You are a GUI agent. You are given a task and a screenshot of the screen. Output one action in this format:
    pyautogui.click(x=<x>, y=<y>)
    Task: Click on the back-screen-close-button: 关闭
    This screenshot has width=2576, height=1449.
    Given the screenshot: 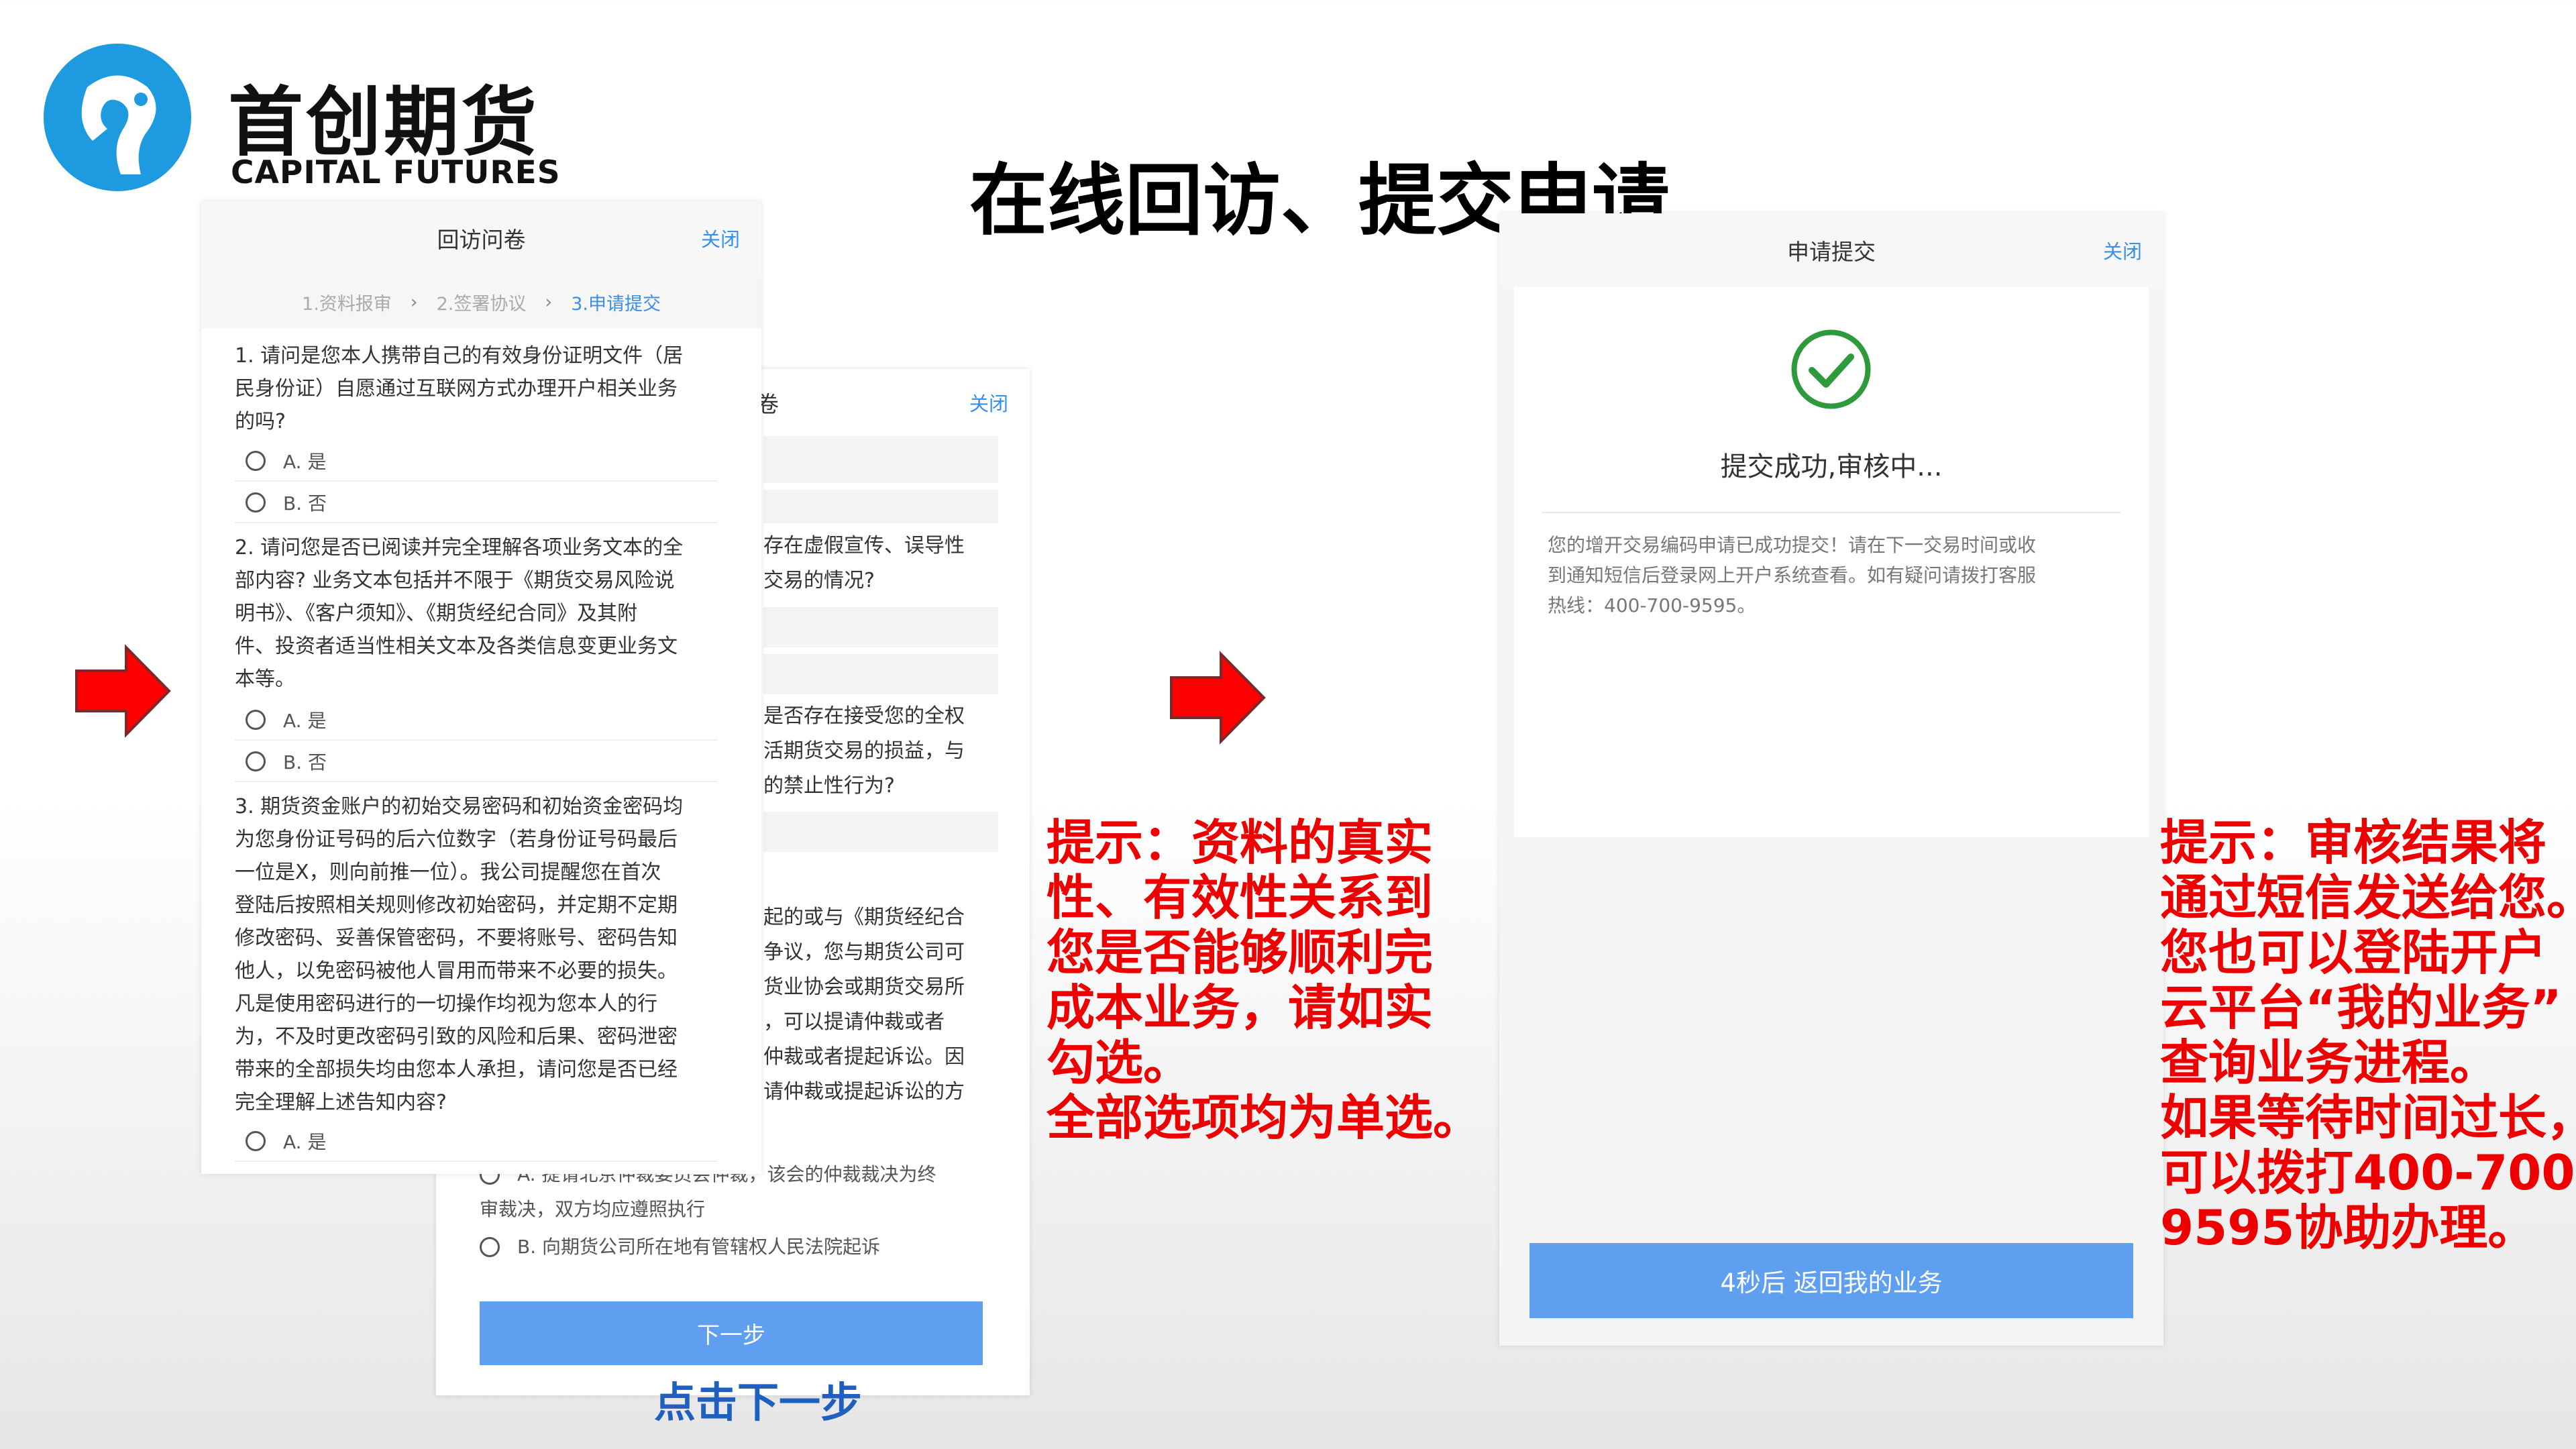 What is the action you would take?
    pyautogui.click(x=988, y=402)
    